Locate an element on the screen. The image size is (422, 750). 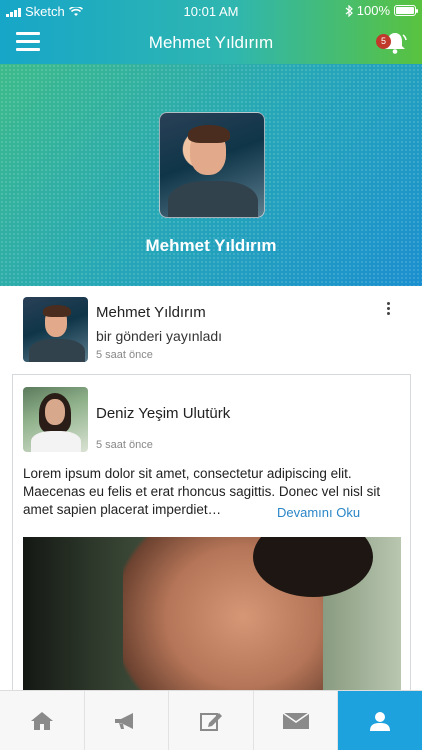
activity-time: 5 saat önce is located at coordinates (124, 355).